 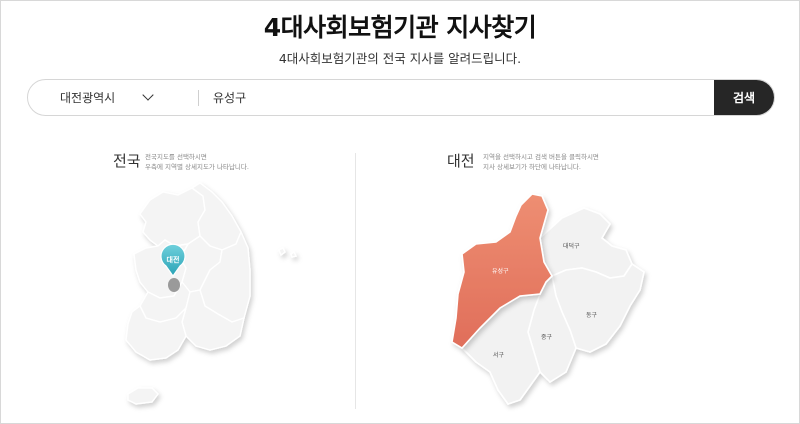 I want to click on region-jeju, so click(x=143, y=396).